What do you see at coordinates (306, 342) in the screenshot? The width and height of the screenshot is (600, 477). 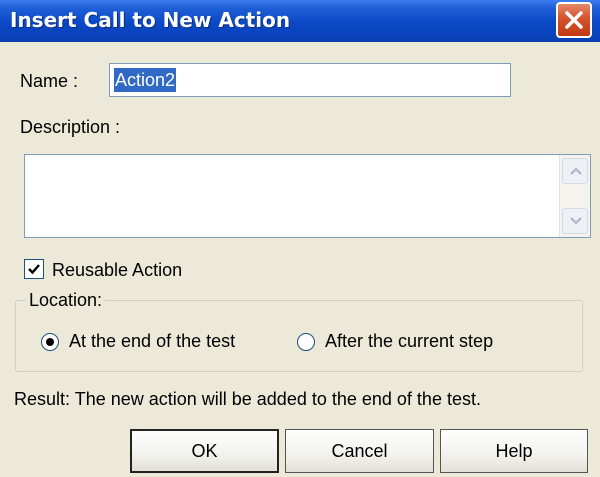 I see `radio-after-current-step` at bounding box center [306, 342].